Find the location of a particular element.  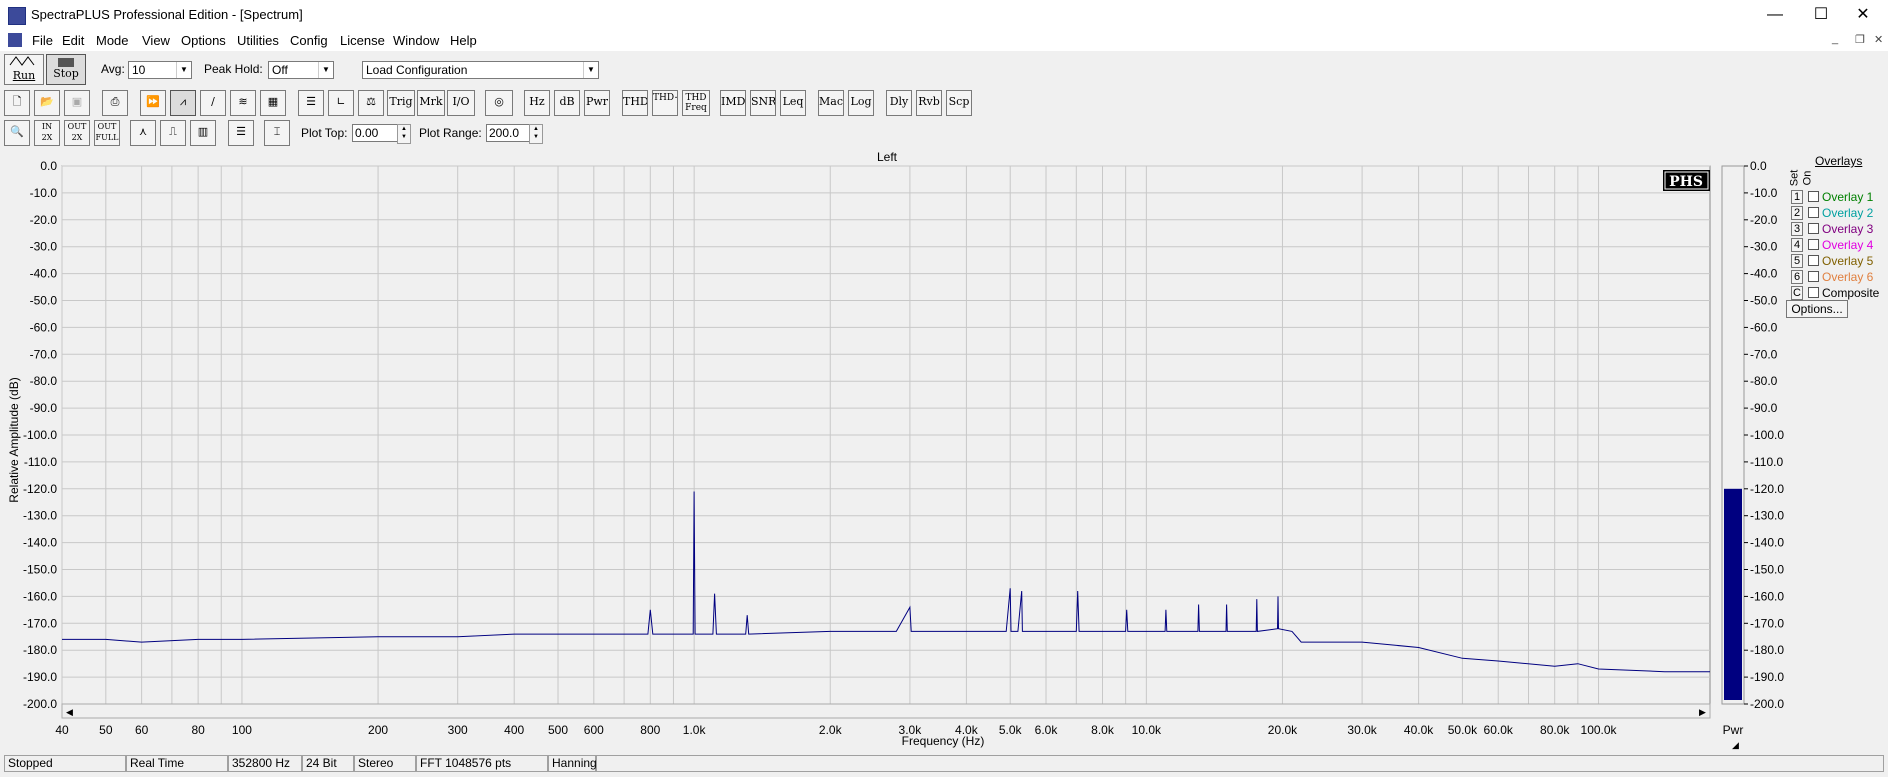

chevron-down-icon: ▼ is located at coordinates (183, 70).